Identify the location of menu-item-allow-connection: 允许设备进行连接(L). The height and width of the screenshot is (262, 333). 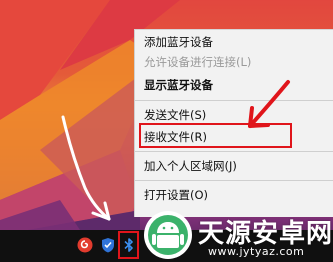
(198, 62).